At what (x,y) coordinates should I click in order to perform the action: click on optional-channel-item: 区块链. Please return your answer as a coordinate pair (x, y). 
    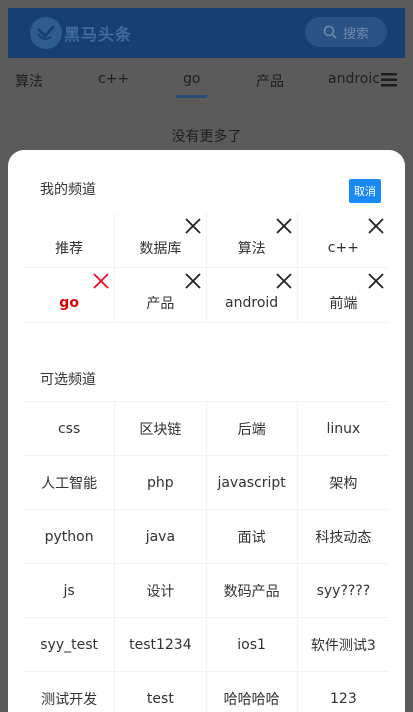
    Looking at the image, I should click on (161, 429).